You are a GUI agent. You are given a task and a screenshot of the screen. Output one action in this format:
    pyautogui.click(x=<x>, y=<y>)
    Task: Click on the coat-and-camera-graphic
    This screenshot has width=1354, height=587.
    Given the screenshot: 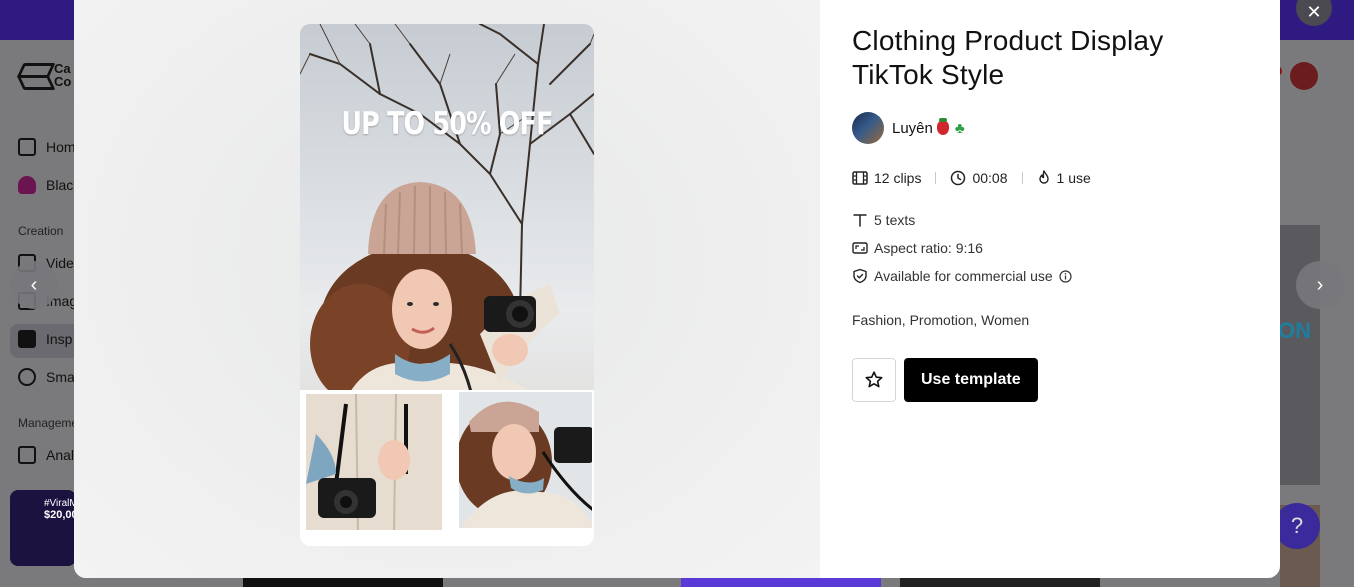 What is the action you would take?
    pyautogui.click(x=374, y=462)
    